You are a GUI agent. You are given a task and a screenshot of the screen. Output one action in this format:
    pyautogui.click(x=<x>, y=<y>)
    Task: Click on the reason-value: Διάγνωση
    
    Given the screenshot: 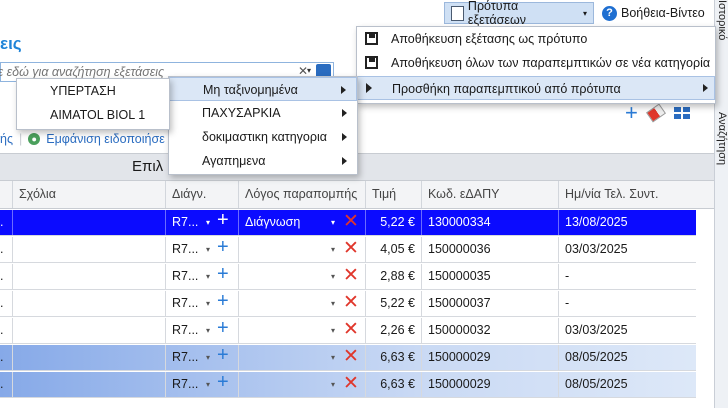 What is the action you would take?
    pyautogui.click(x=273, y=222)
    